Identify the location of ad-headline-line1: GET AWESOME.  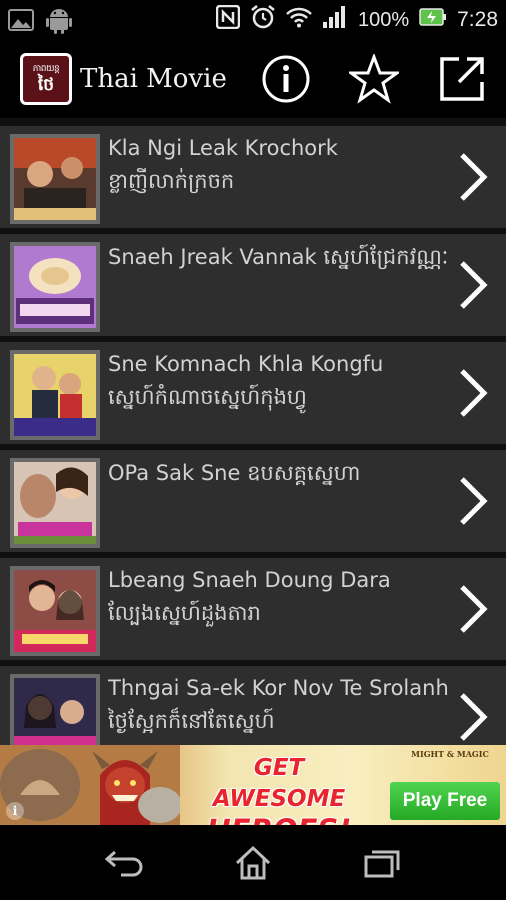
(279, 783).